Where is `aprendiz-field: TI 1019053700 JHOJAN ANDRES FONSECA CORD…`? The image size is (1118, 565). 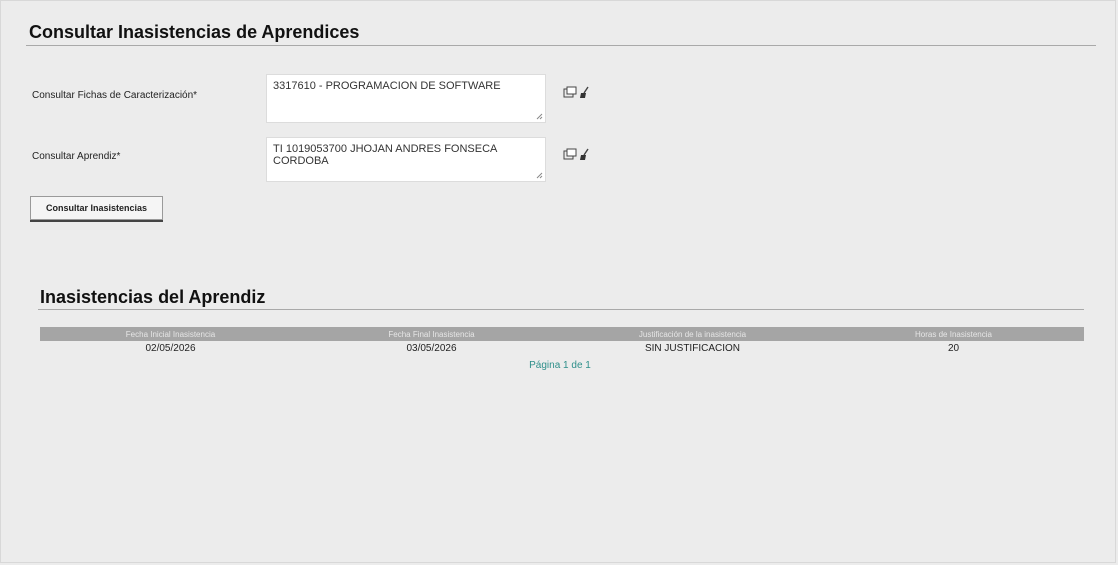
aprendiz-field: TI 1019053700 JHOJAN ANDRES FONSECA CORD… is located at coordinates (406, 159).